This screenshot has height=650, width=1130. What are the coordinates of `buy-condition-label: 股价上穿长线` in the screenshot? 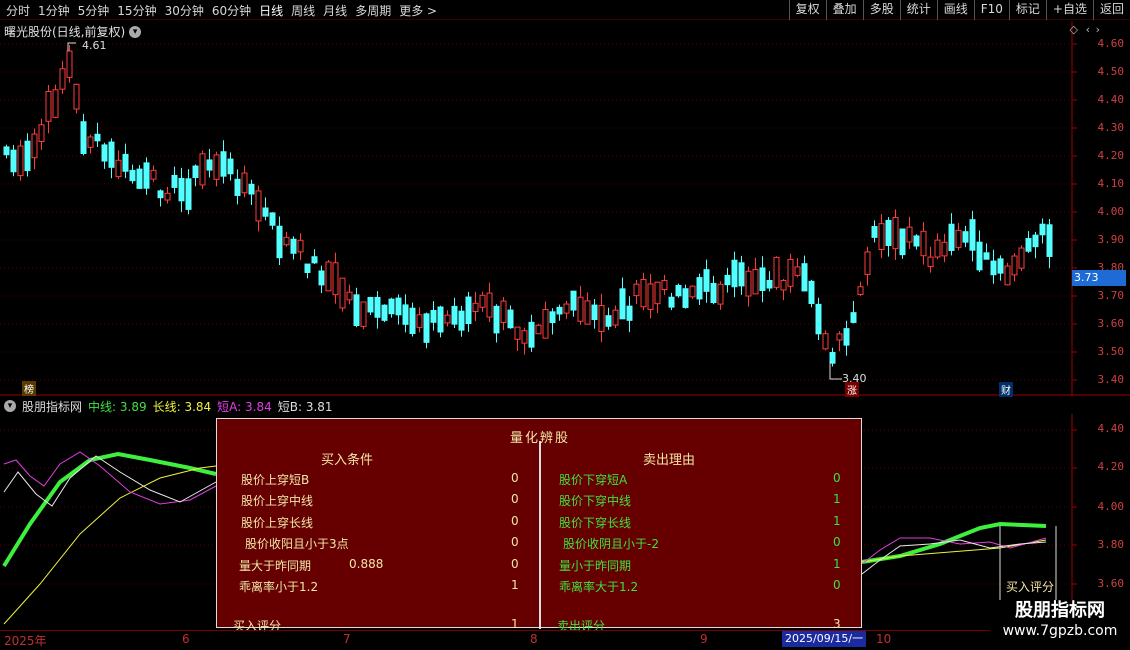 It's located at (277, 523).